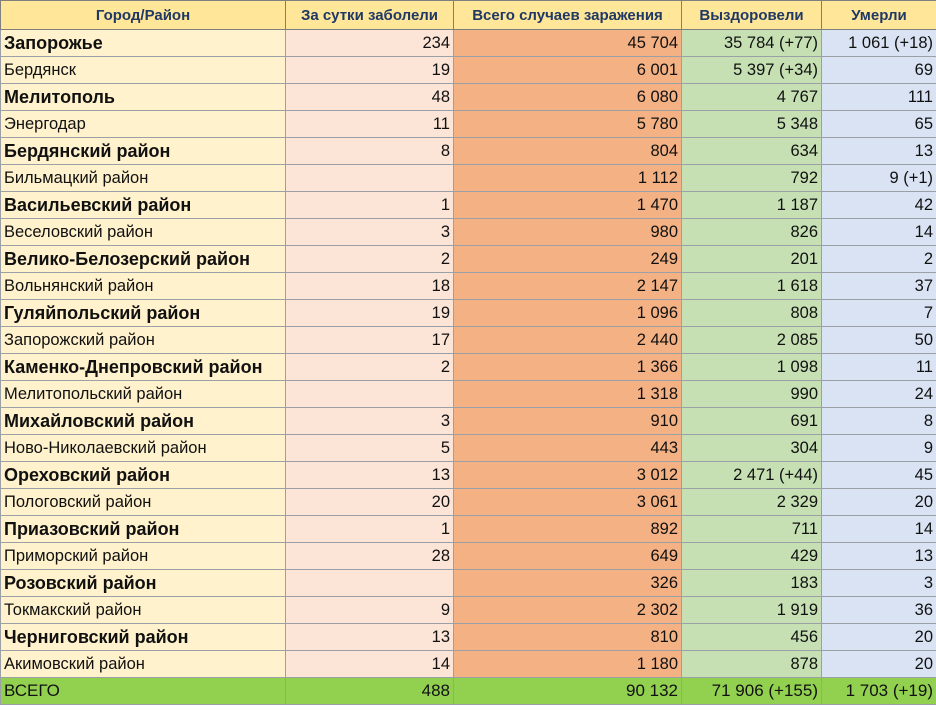  Describe the element at coordinates (369, 664) in the screenshot. I see `cell-daily: 14` at that location.